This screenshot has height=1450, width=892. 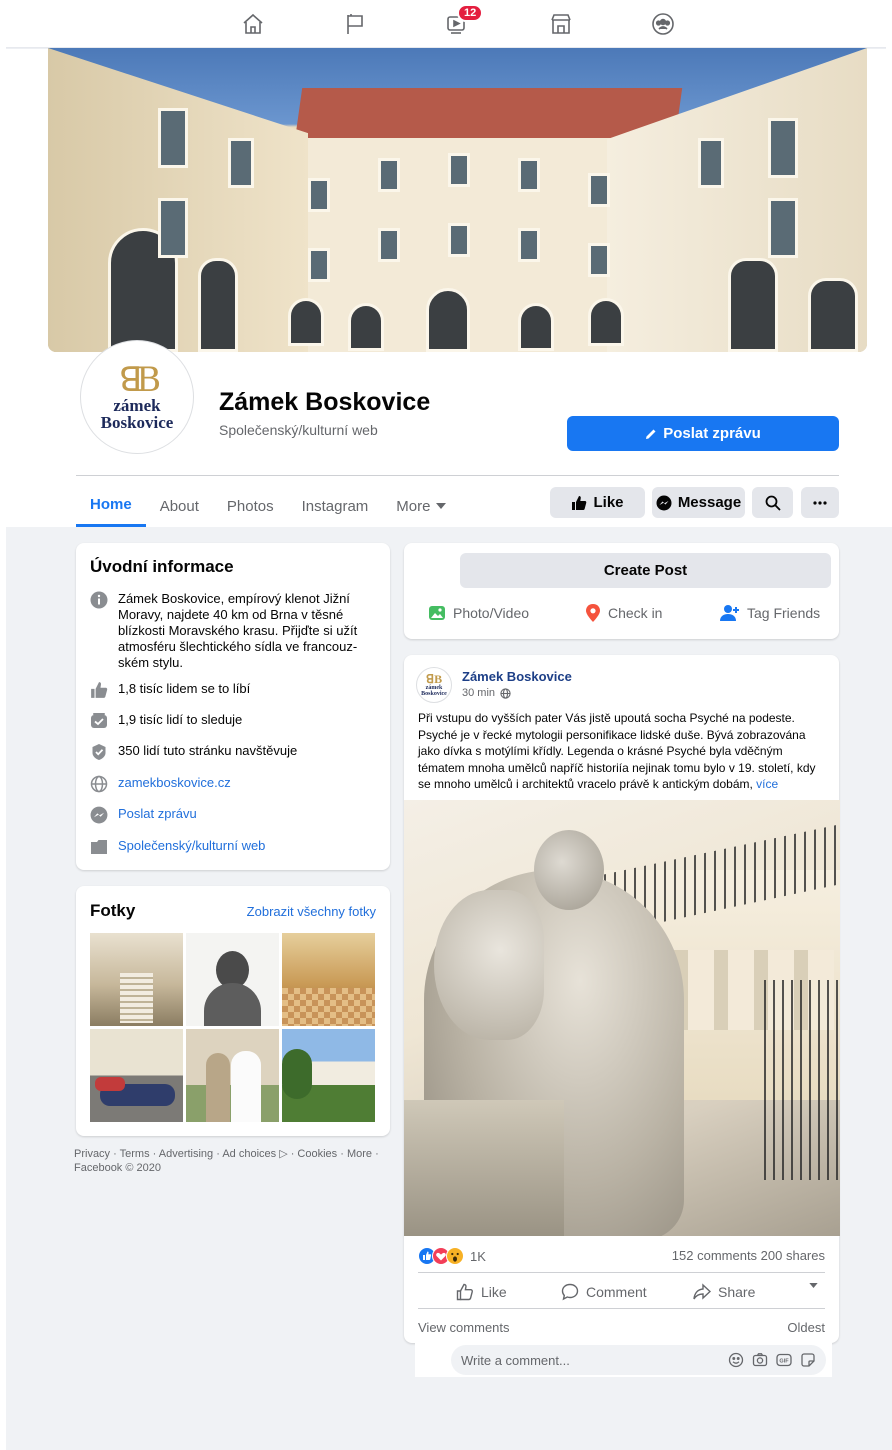 What do you see at coordinates (184, 688) in the screenshot?
I see `intro-likes: 1,8 tisíc lidem se to líbí` at bounding box center [184, 688].